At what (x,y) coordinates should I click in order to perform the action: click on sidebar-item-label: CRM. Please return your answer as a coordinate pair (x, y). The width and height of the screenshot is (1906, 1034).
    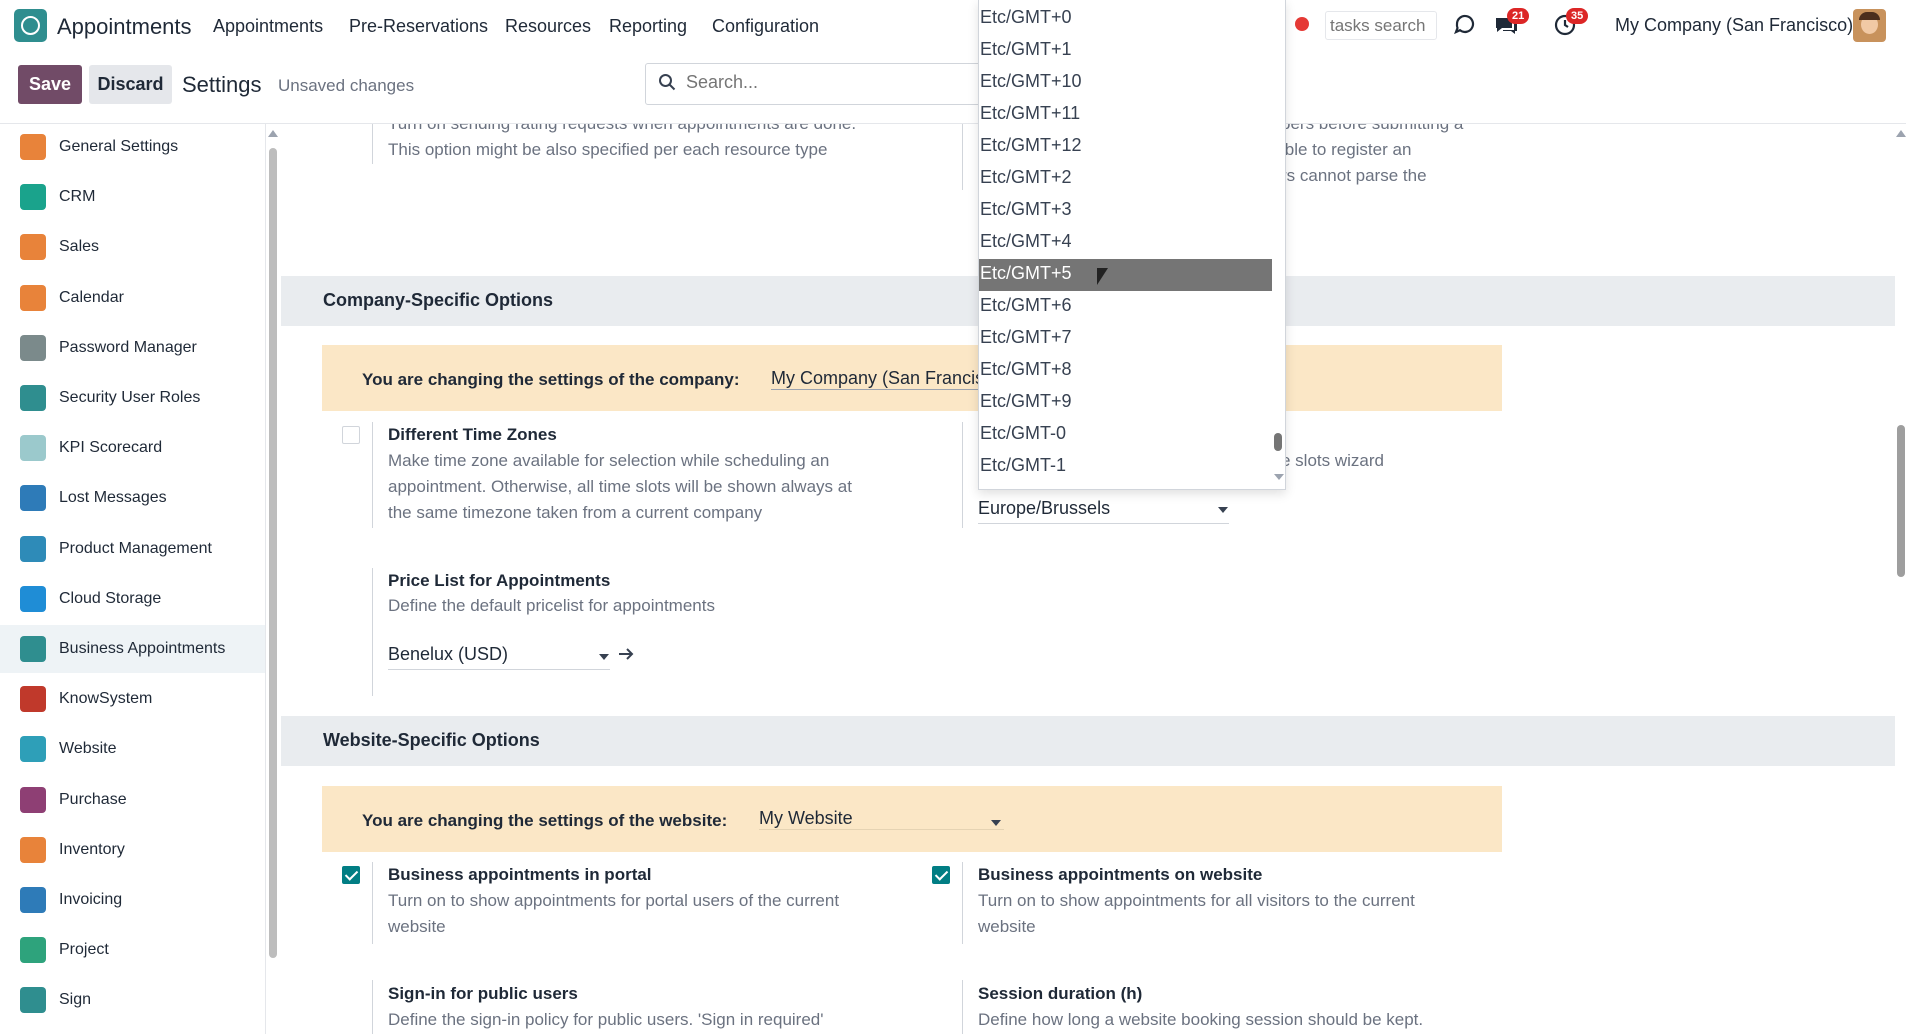
    Looking at the image, I should click on (77, 197).